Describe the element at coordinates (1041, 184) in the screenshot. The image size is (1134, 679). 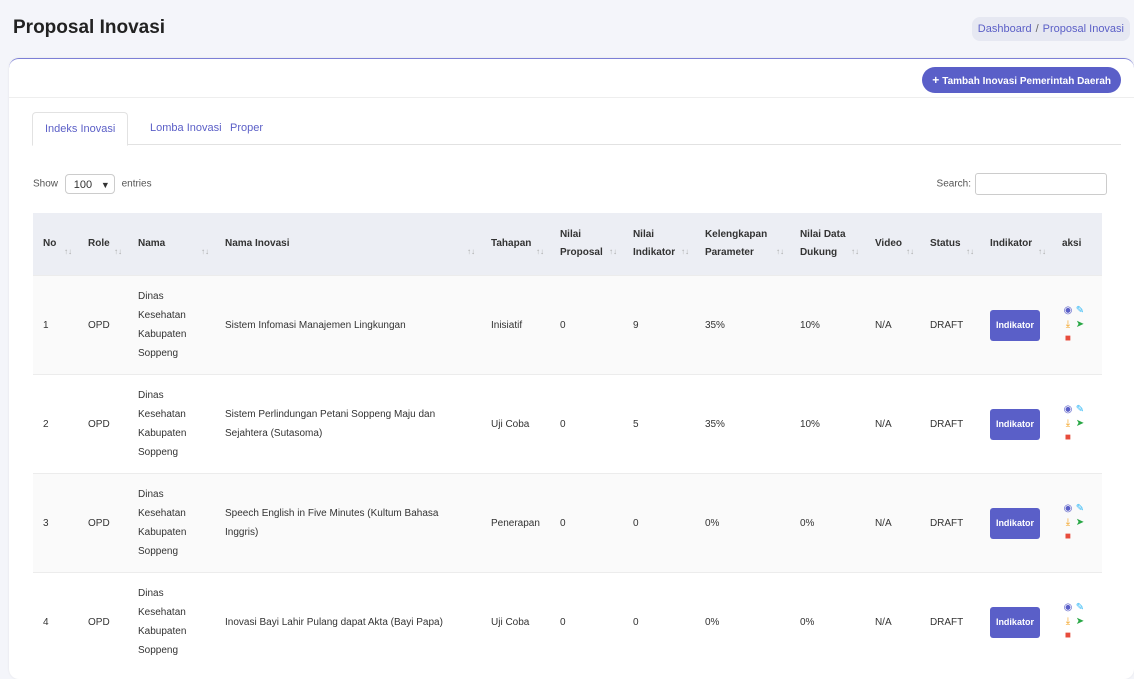
I see `search-input` at that location.